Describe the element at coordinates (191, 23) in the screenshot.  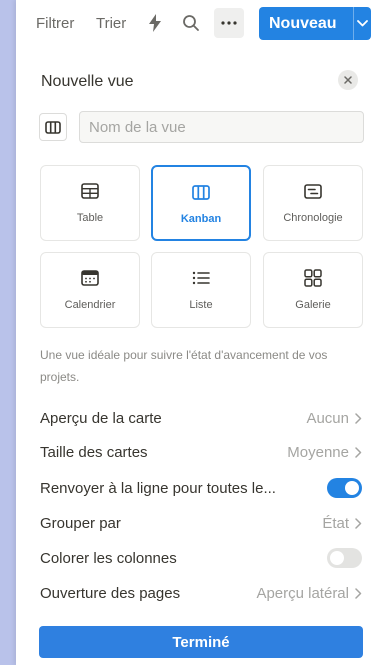
I see `search-icon` at that location.